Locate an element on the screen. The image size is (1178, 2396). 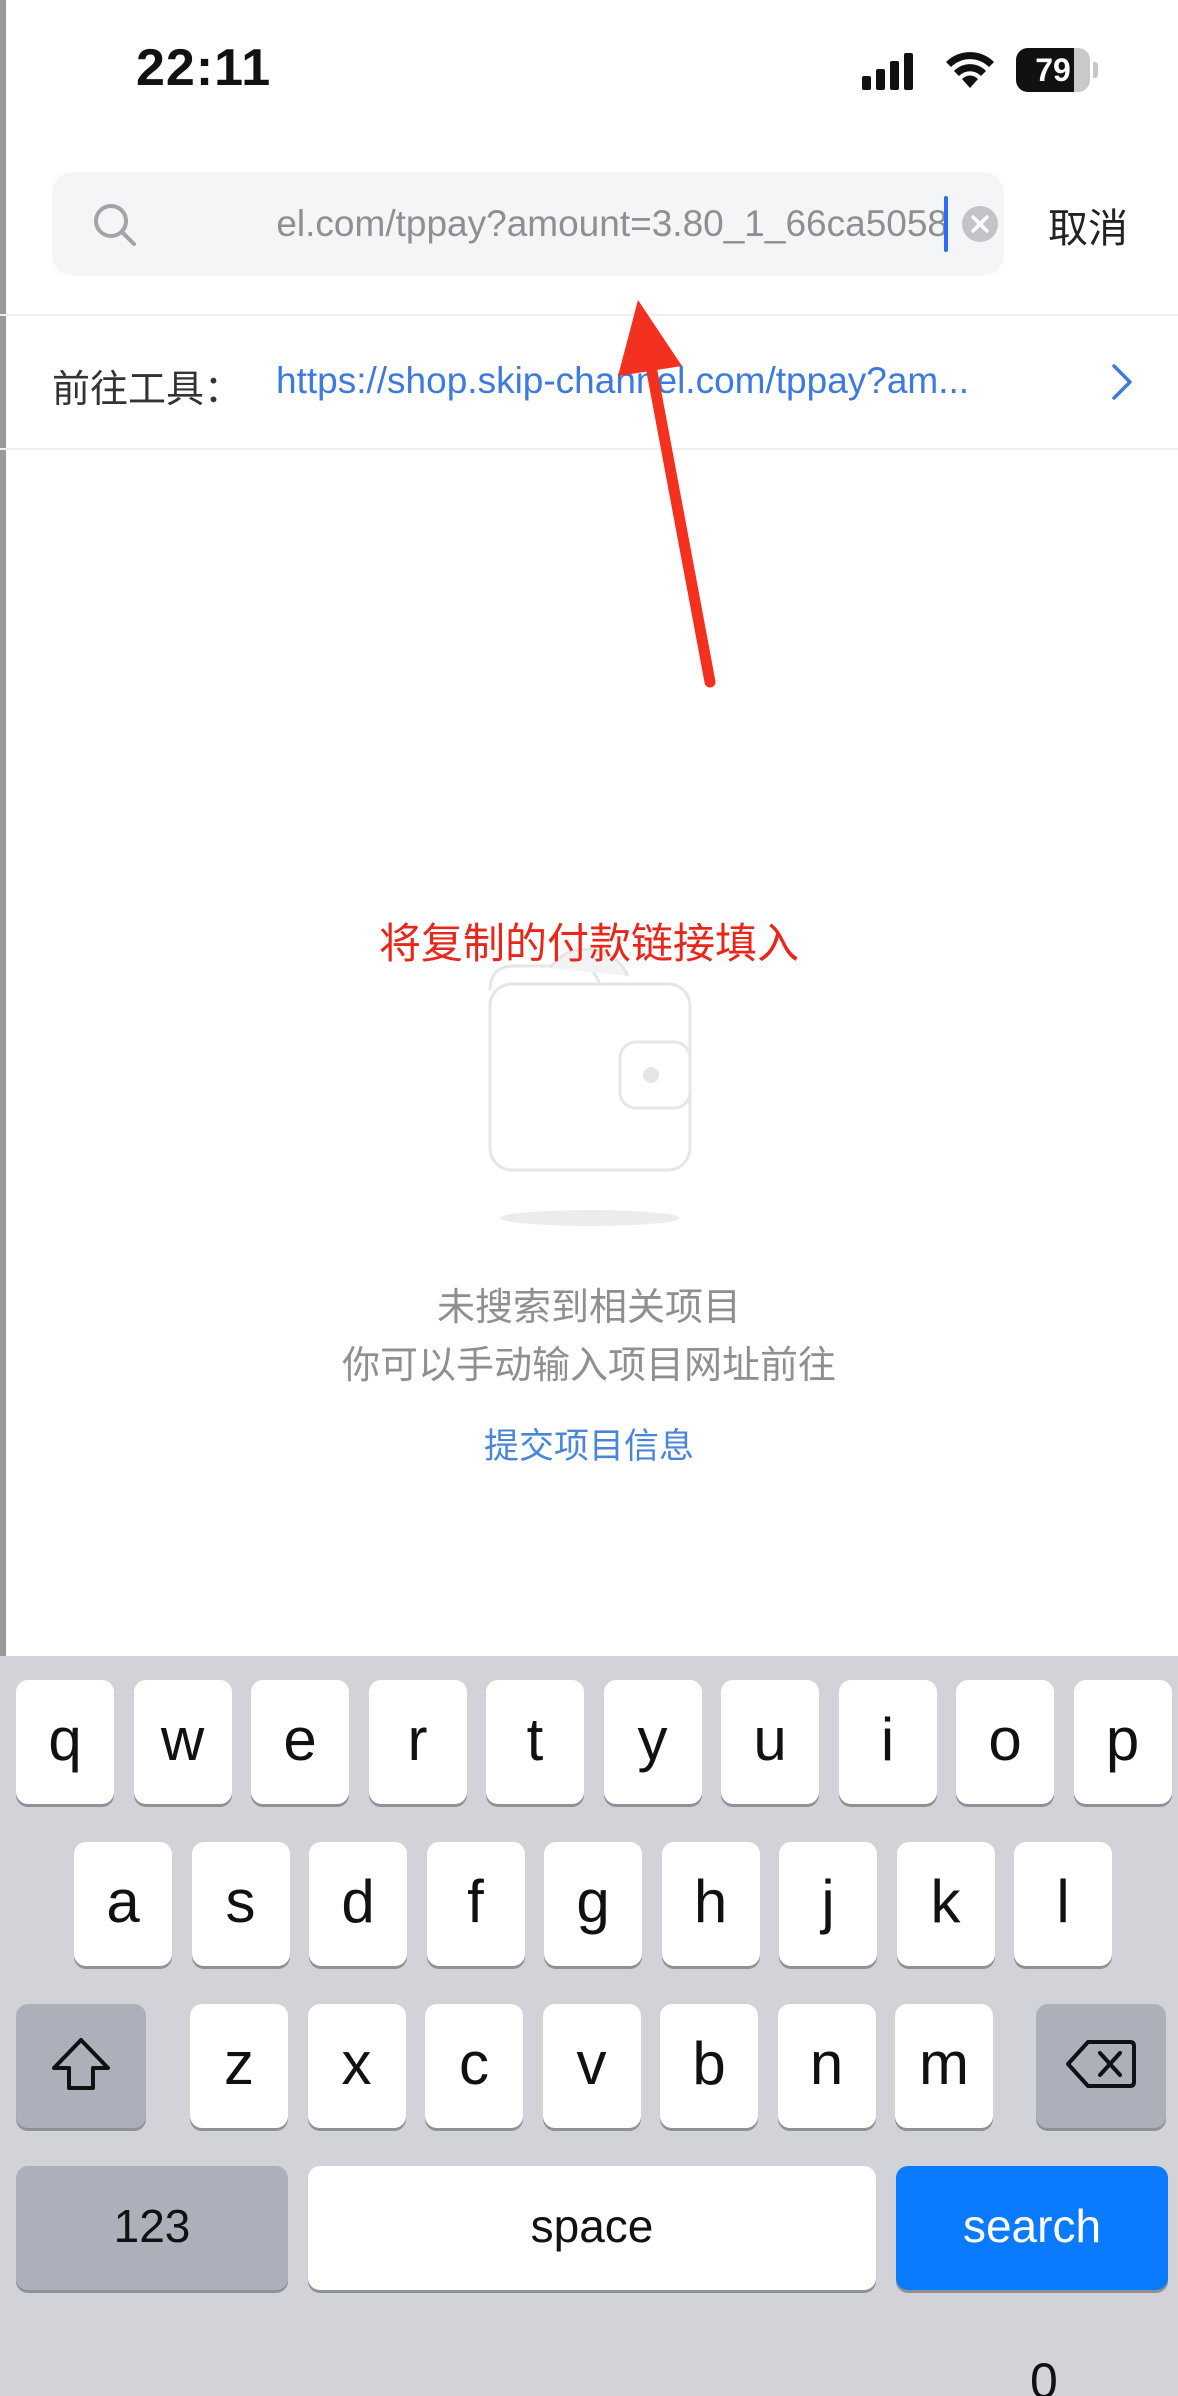
search-input: el.com/tppay?amount=3.80_1_66ca5058 is located at coordinates (553, 224).